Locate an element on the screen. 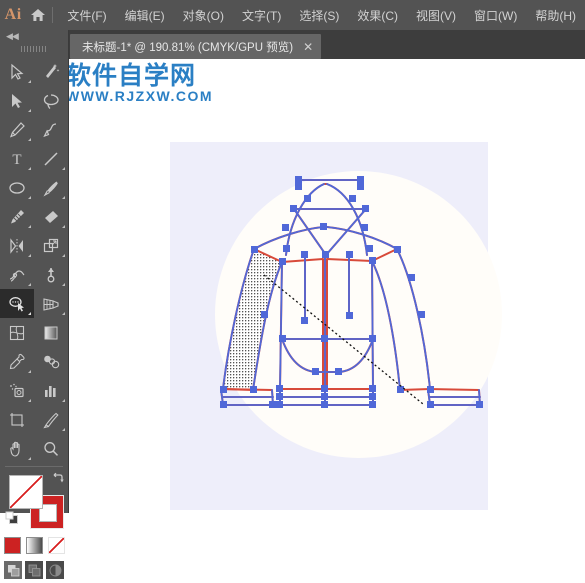  paint-mode-swatches is located at coordinates (34, 545).